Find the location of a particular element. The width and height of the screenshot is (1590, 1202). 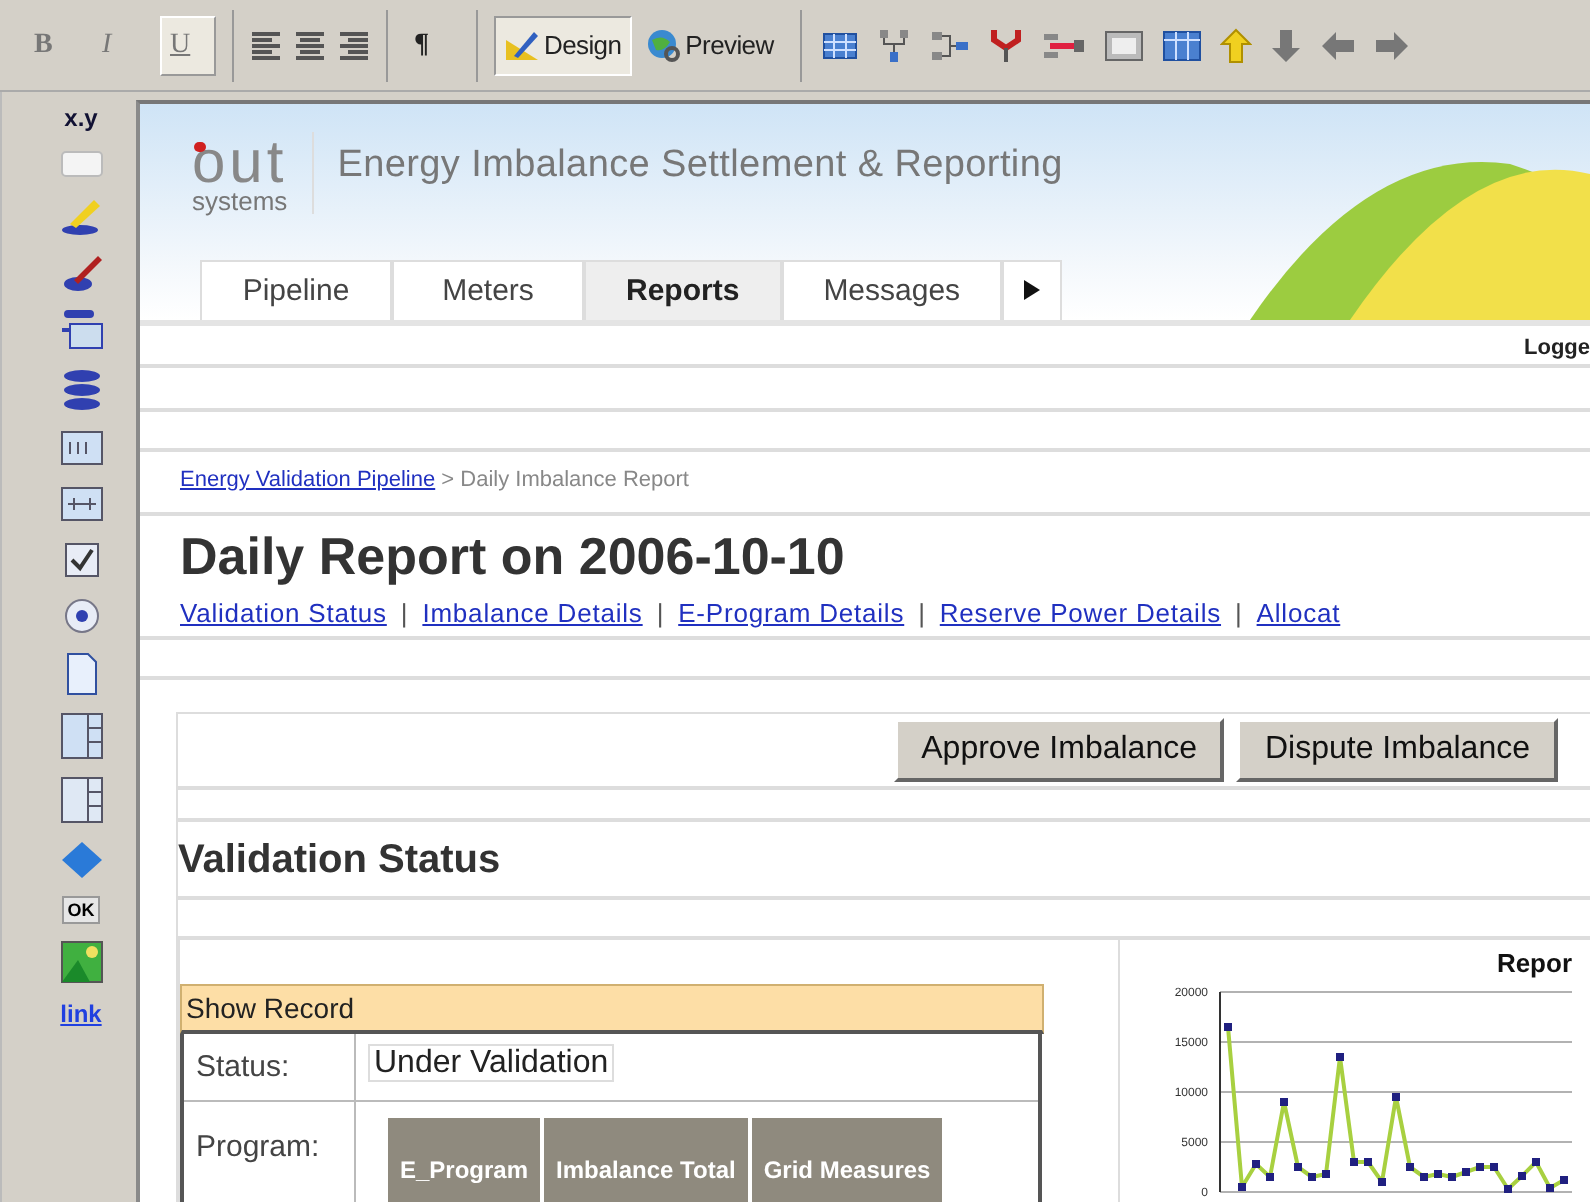

more-tabs-button is located at coordinates (1032, 290).